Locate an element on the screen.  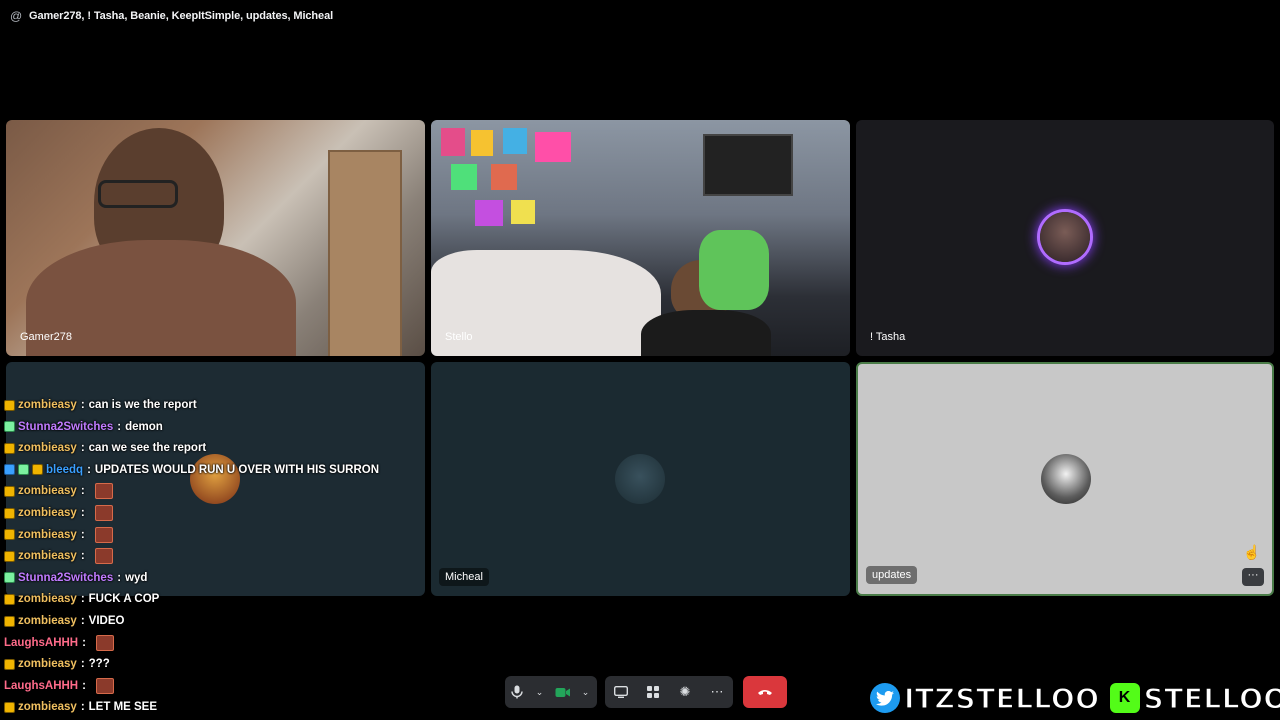
kick-handle: STELLOOO is located at coordinates (1211, 698).